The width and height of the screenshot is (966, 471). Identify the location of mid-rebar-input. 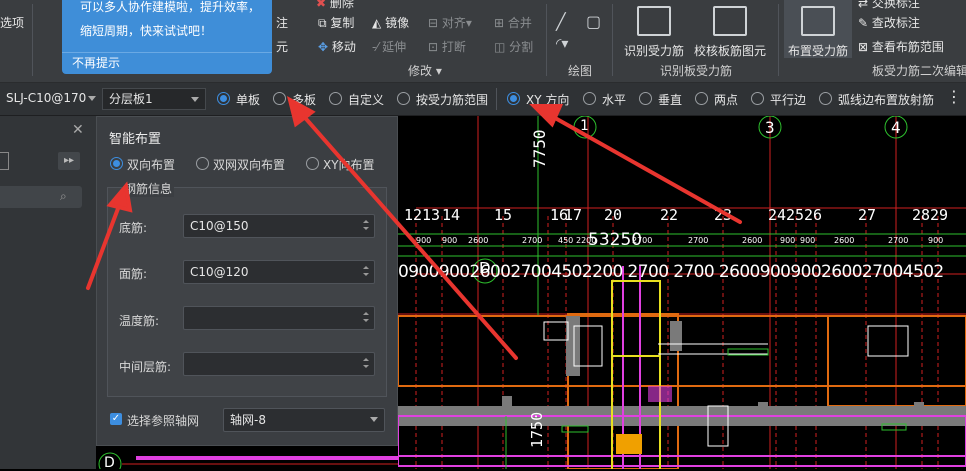
(279, 364).